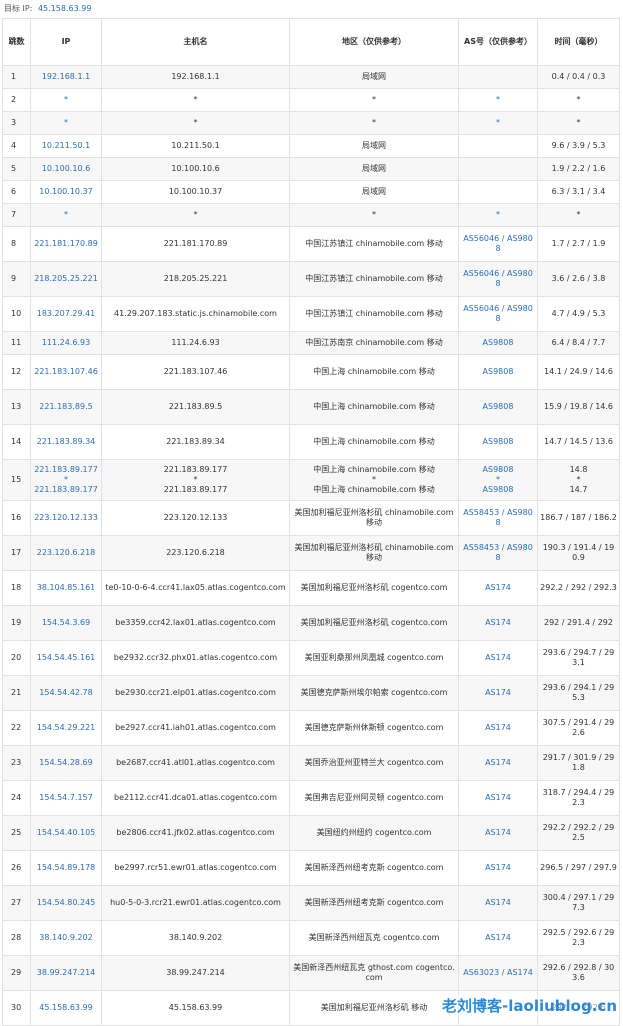 Image resolution: width=623 pixels, height=1026 pixels. What do you see at coordinates (578, 244) in the screenshot?
I see `cell-time: 1.7 / 2.7 / 1.9` at bounding box center [578, 244].